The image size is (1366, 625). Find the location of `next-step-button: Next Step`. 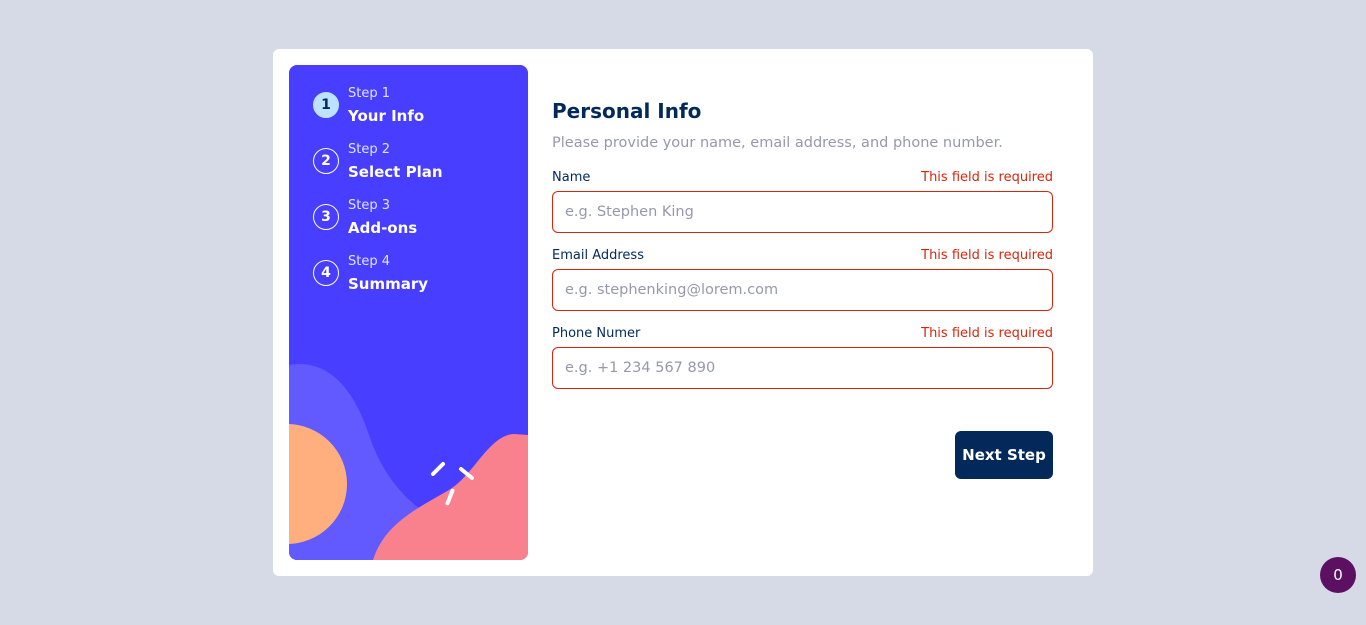

next-step-button: Next Step is located at coordinates (1004, 455).